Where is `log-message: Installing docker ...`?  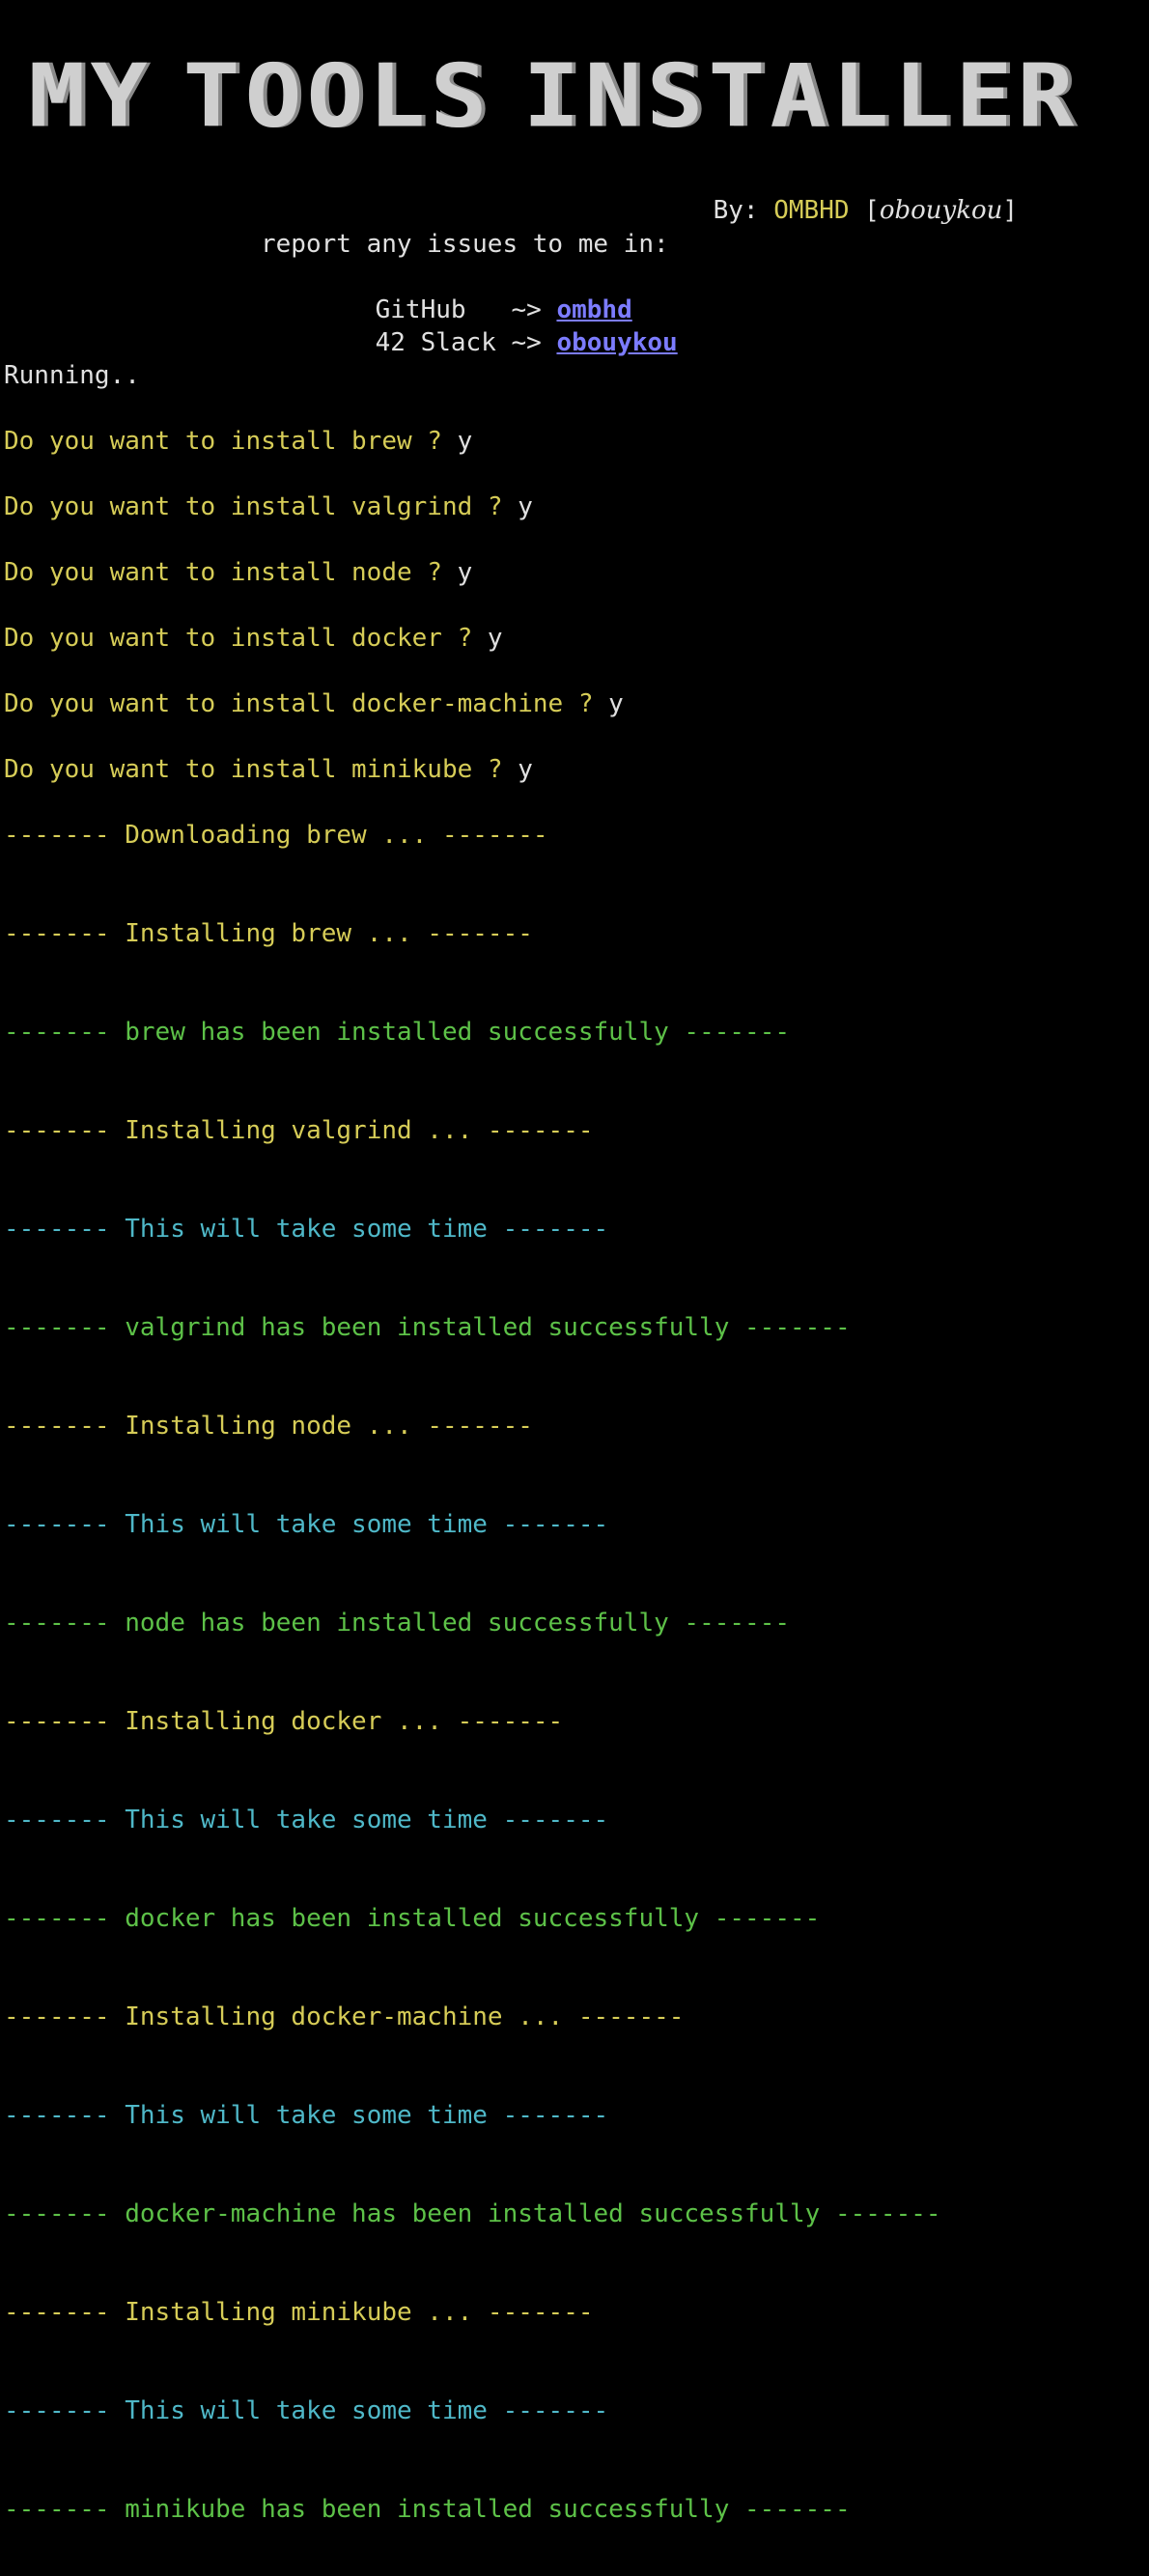
log-message: Installing docker ... is located at coordinates (291, 1722).